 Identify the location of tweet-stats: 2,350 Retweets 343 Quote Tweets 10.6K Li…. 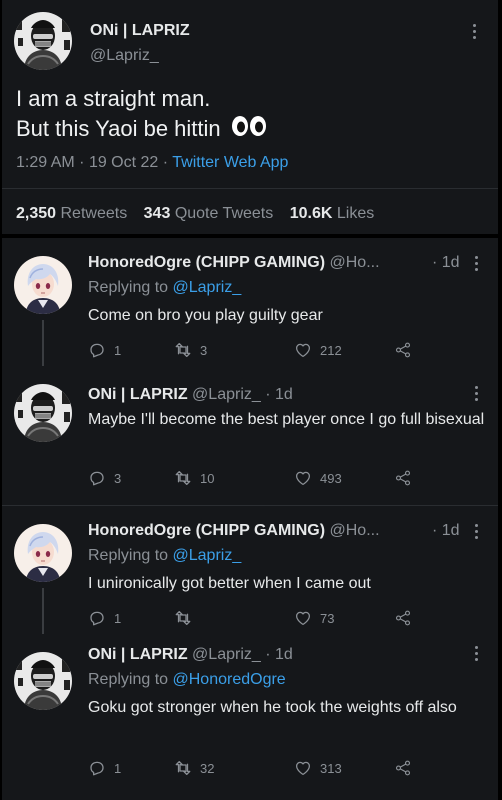
(195, 214).